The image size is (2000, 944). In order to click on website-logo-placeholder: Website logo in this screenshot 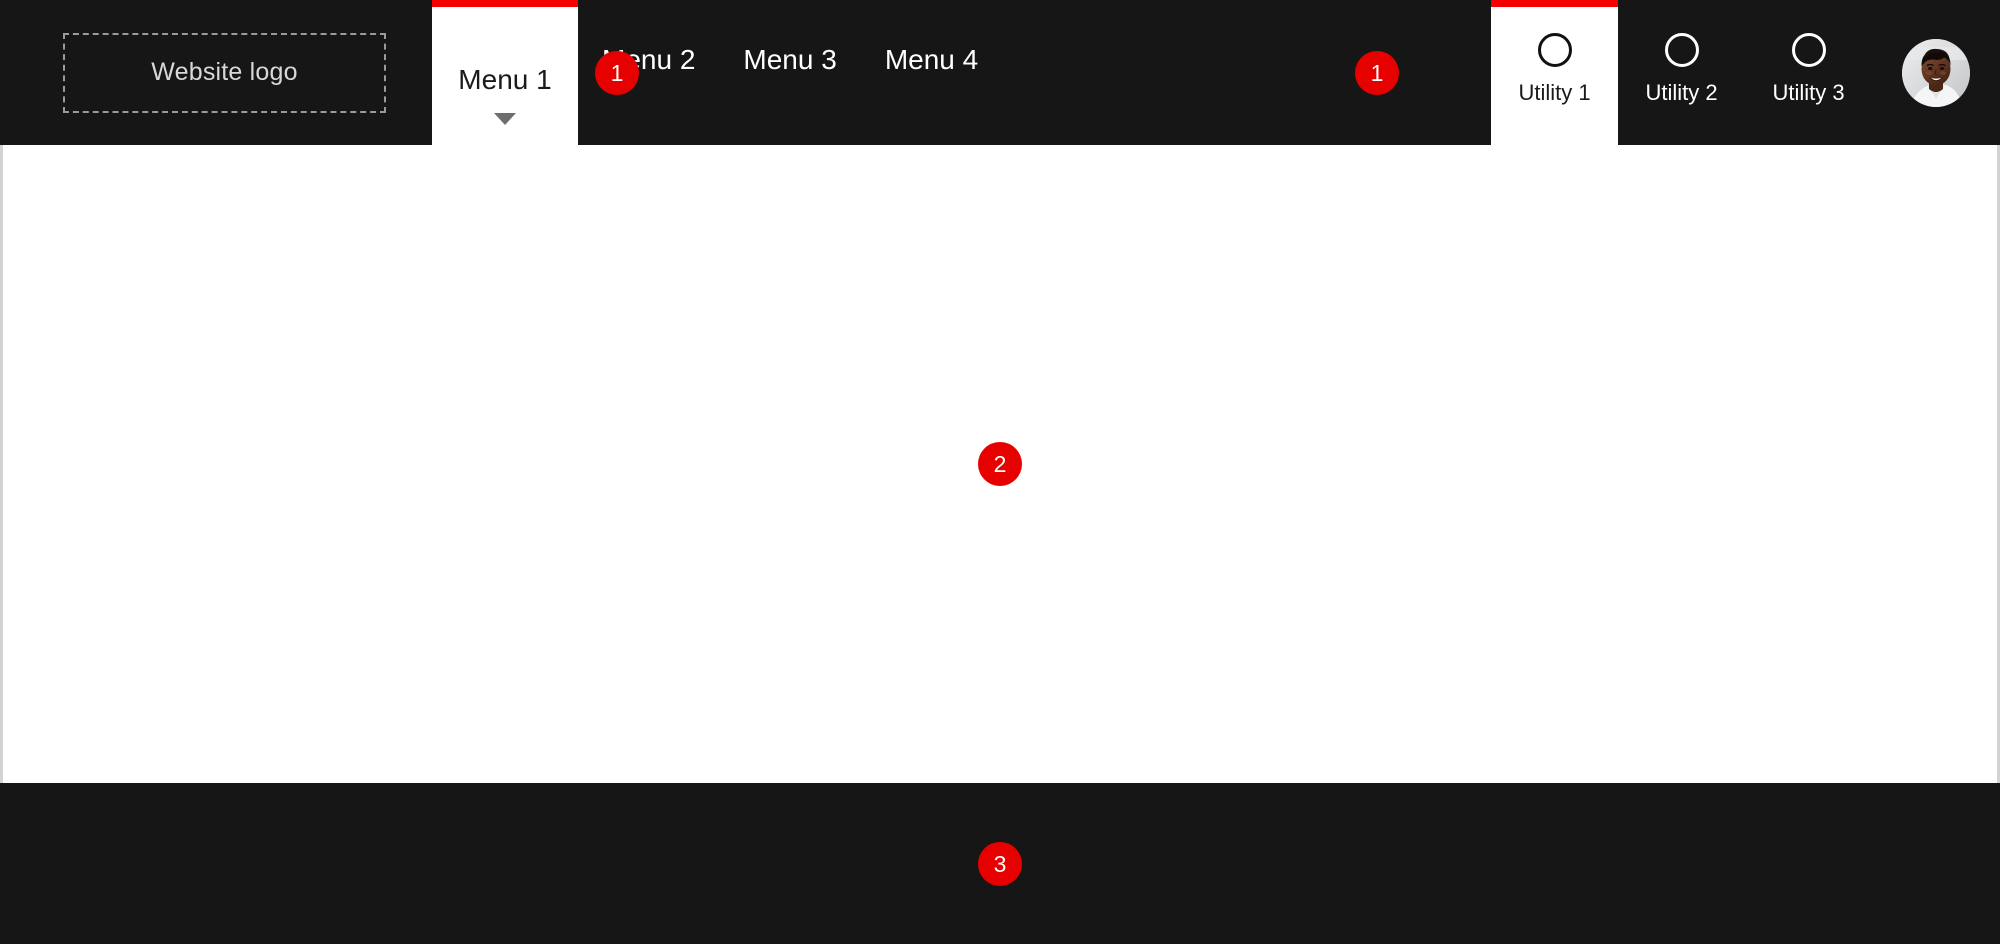, I will do `click(224, 72)`.